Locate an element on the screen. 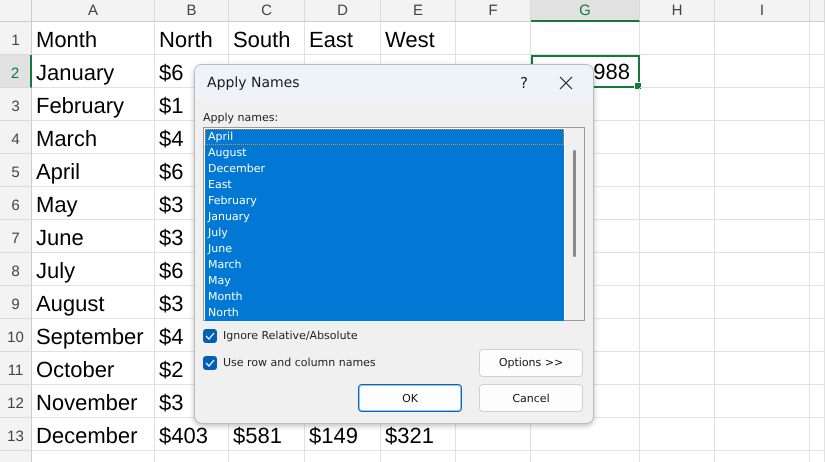 Image resolution: width=825 pixels, height=462 pixels. row-header: 2 is located at coordinates (16, 71).